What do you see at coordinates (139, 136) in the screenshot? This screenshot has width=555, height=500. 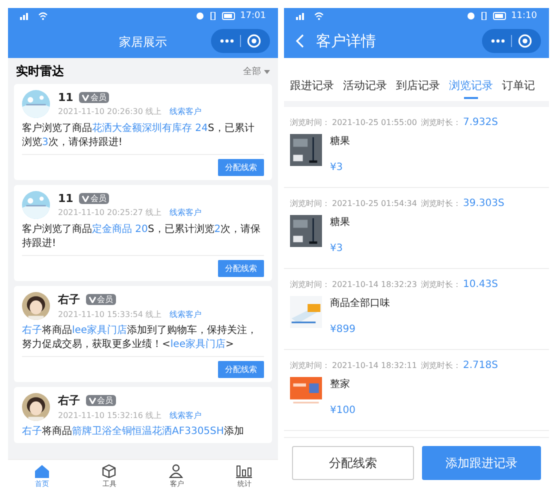 I see `activity-message: 客户浏览了商品花洒大金额深圳有库存 24S，已累计浏览3次，请保持跟进!` at bounding box center [139, 136].